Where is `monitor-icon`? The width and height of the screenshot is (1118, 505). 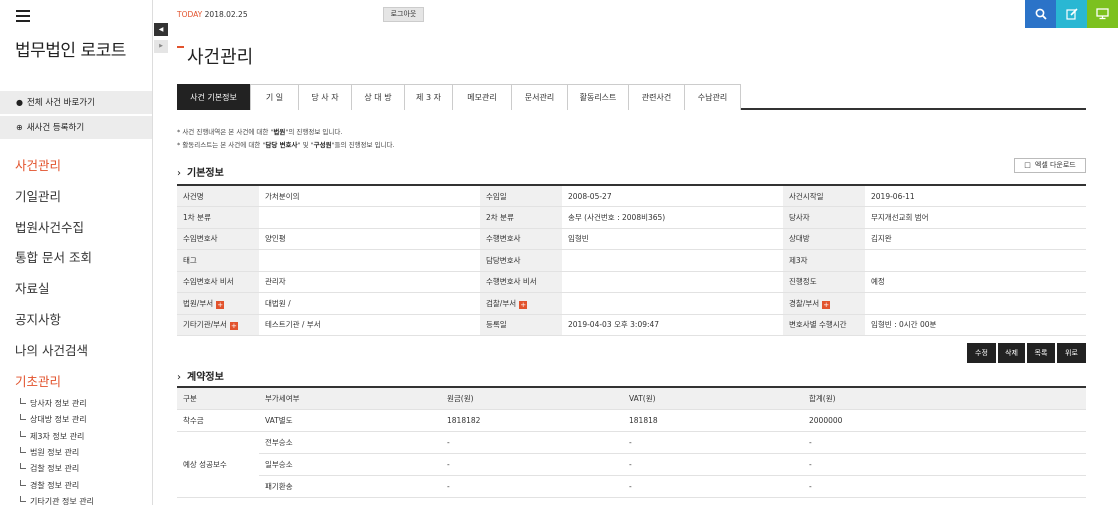 monitor-icon is located at coordinates (1102, 14).